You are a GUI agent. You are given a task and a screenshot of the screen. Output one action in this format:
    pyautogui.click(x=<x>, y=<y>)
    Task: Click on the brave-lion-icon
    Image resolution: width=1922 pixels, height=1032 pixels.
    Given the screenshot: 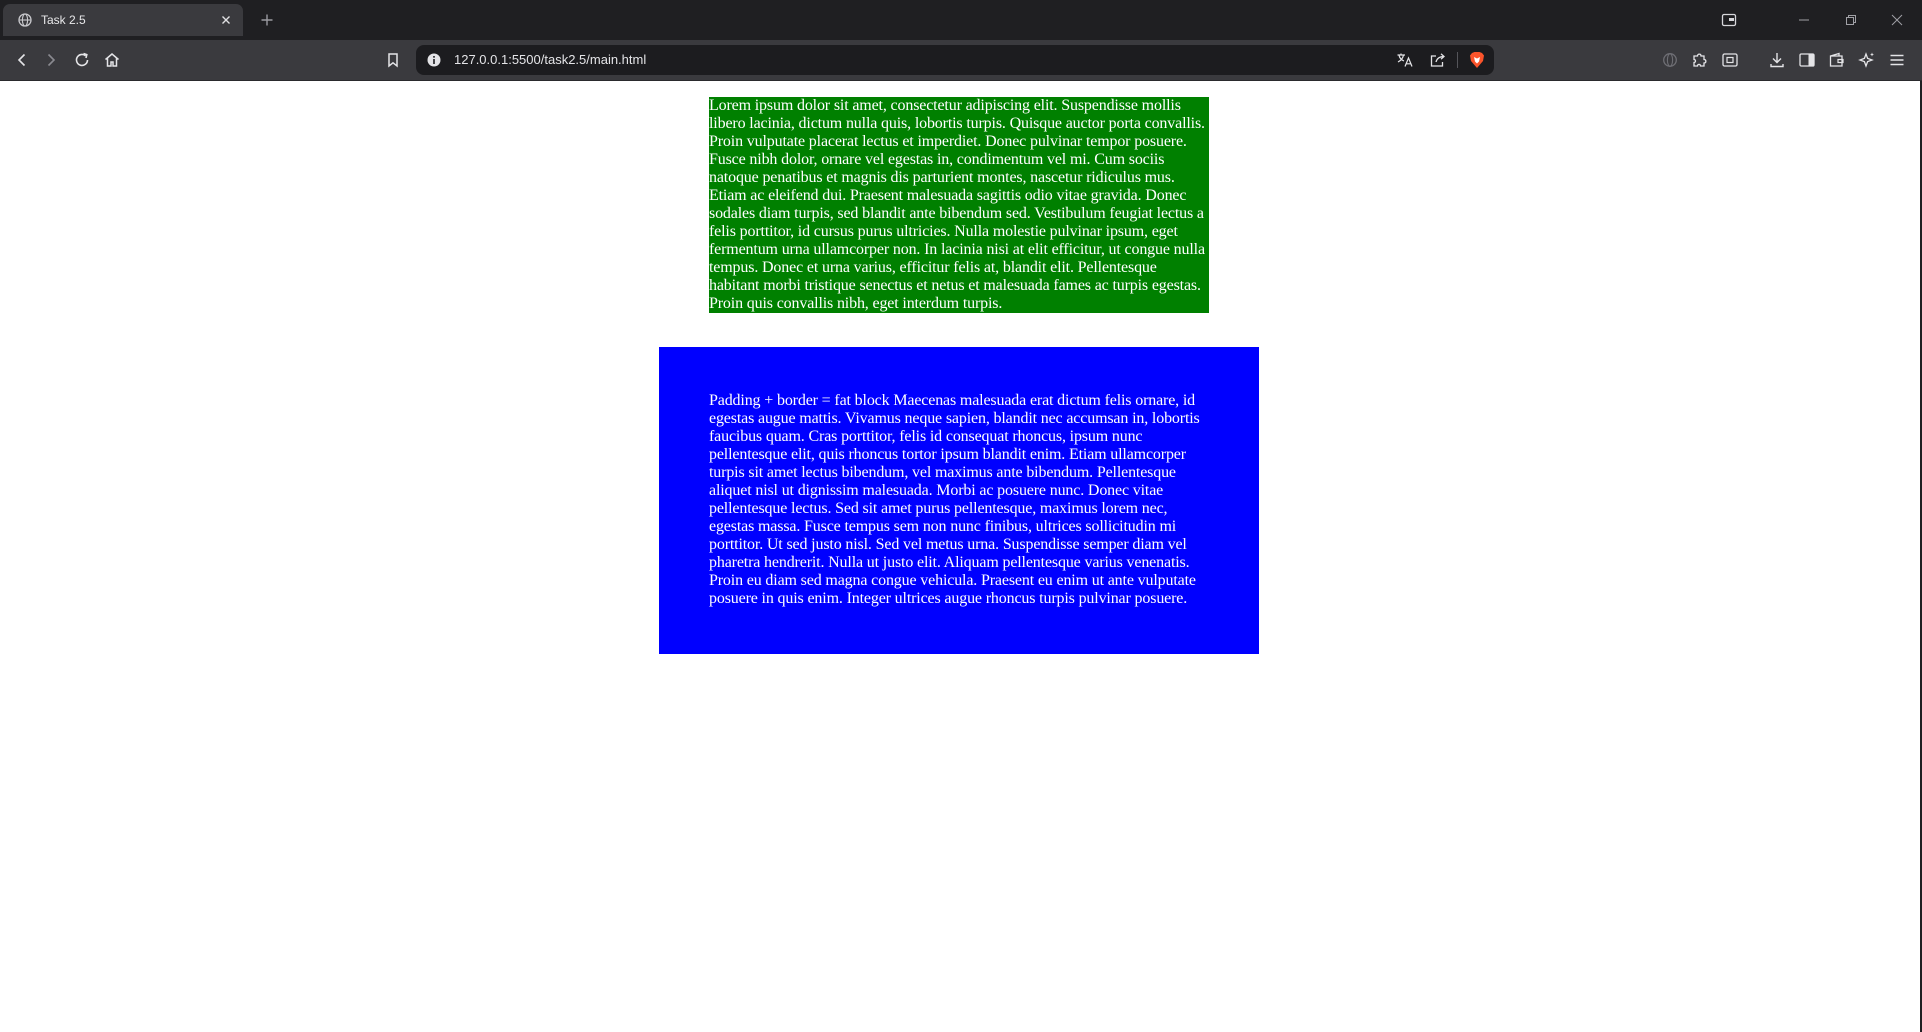 What is the action you would take?
    pyautogui.click(x=1477, y=60)
    